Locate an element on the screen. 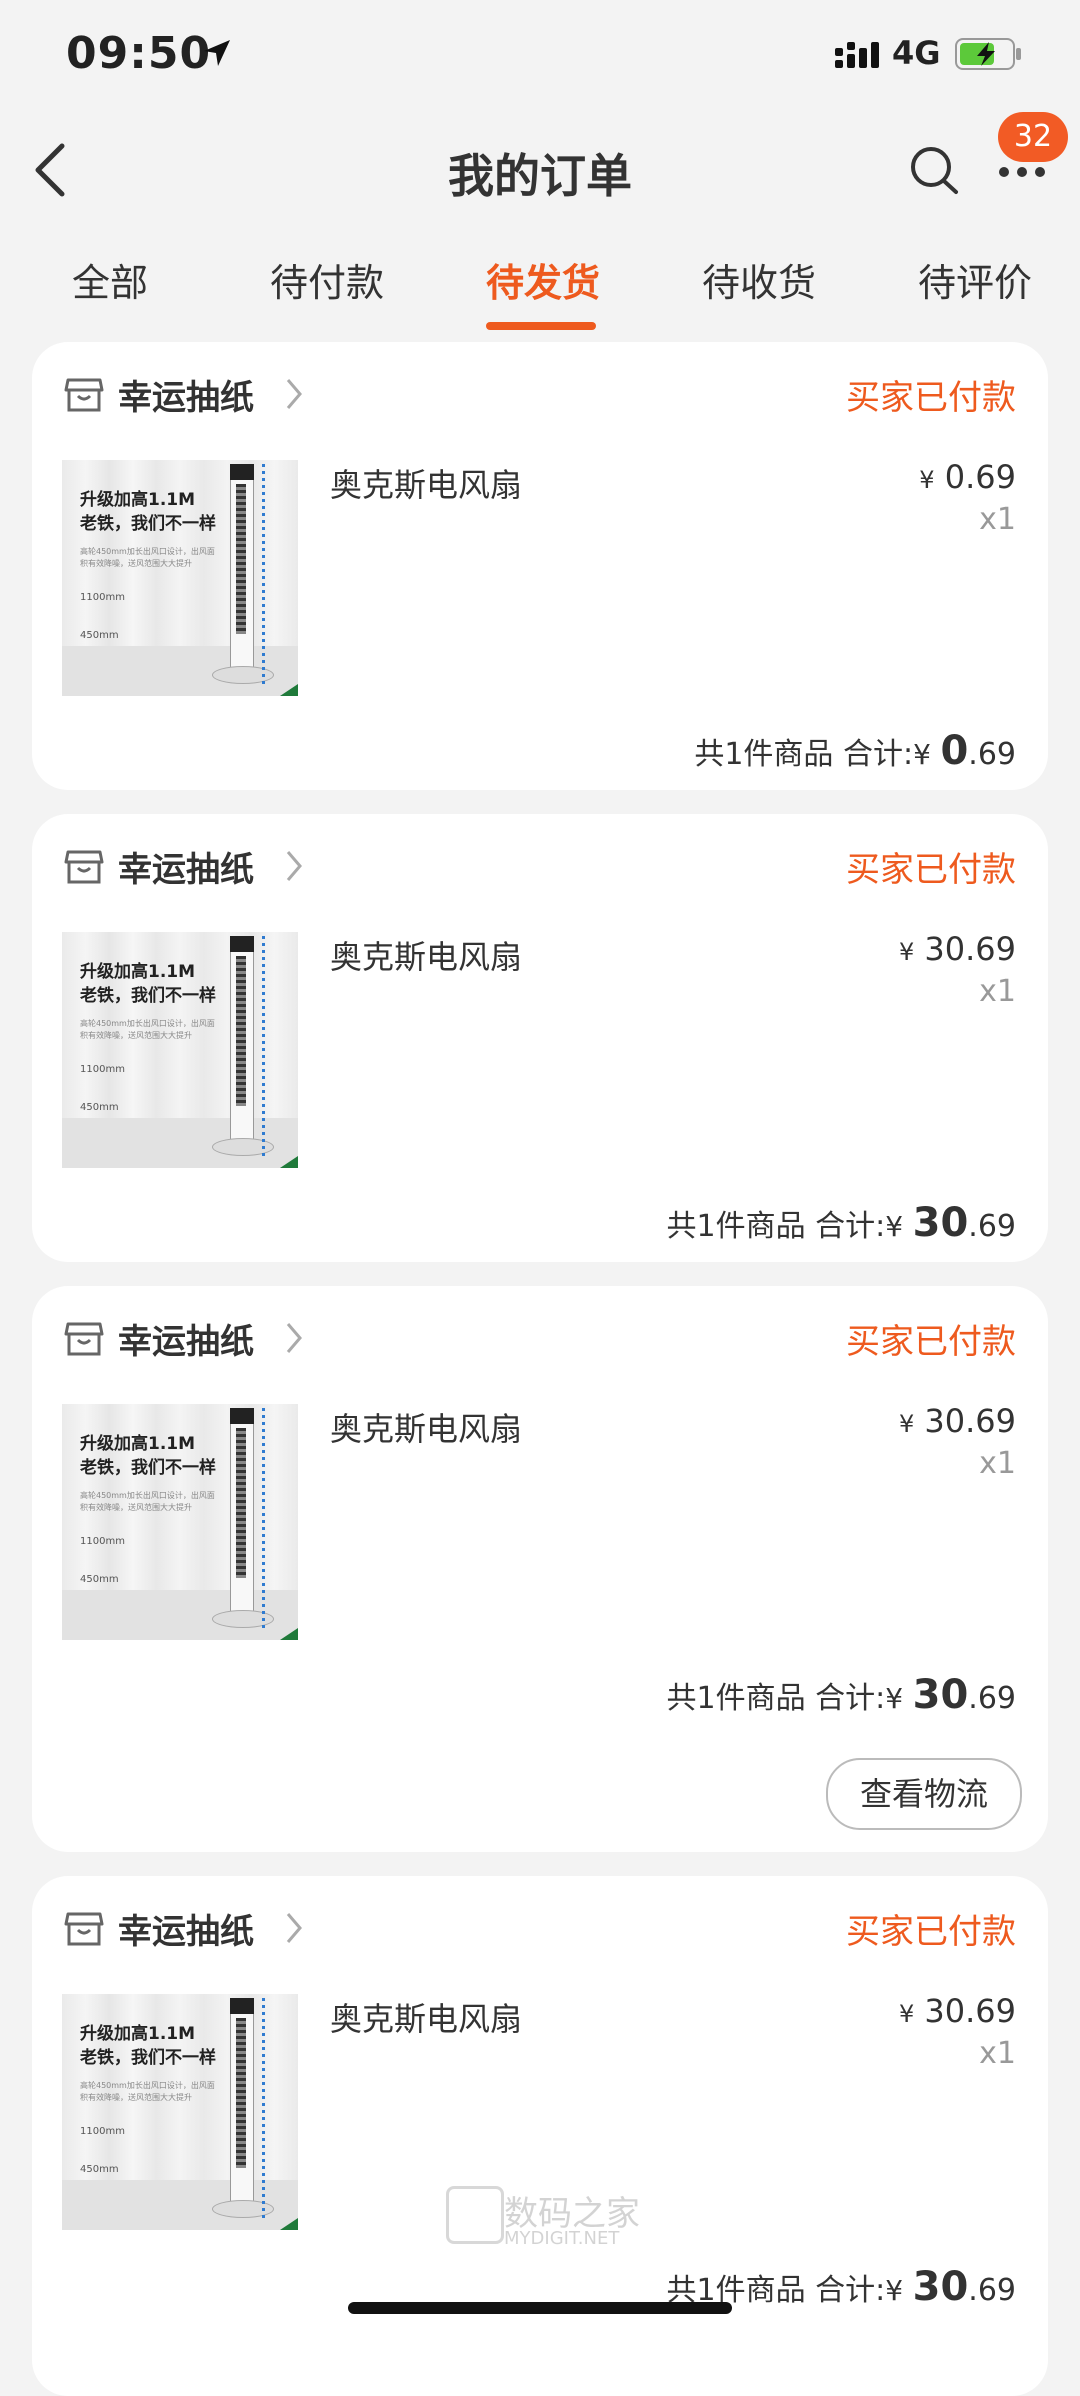 The width and height of the screenshot is (1080, 2396). home-indicator is located at coordinates (540, 2308).